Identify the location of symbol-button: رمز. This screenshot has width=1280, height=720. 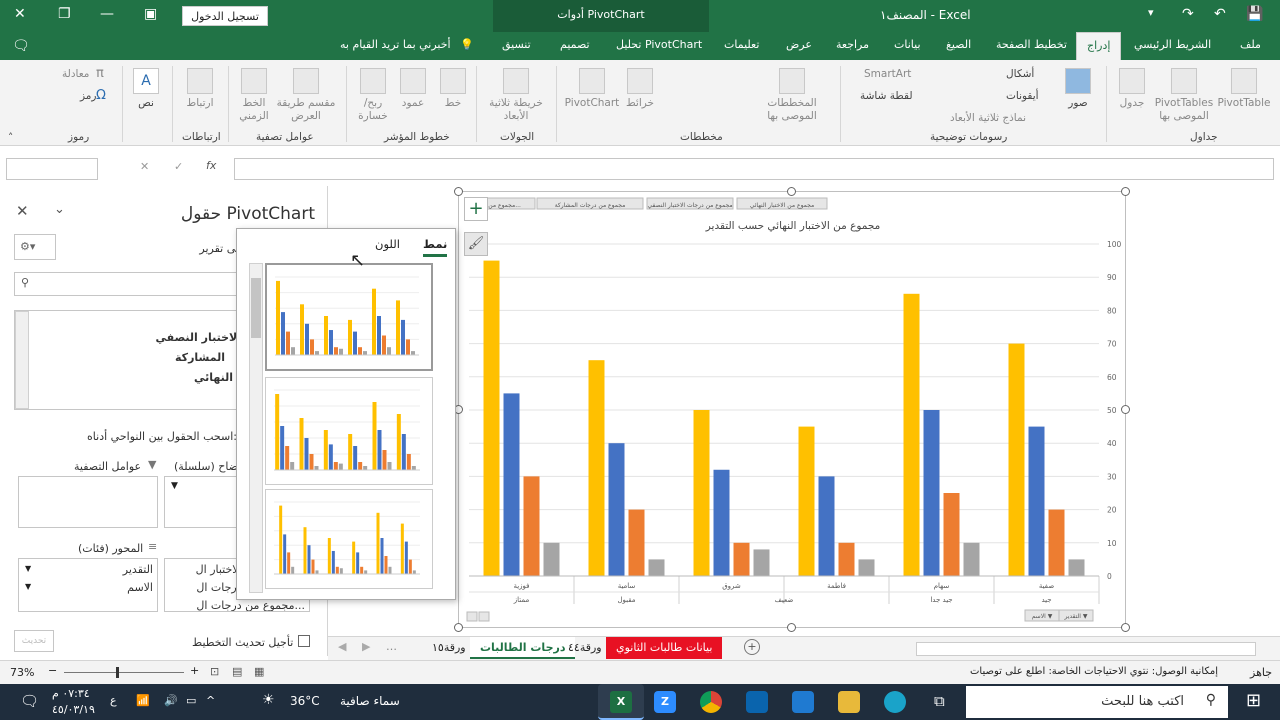
(88, 96).